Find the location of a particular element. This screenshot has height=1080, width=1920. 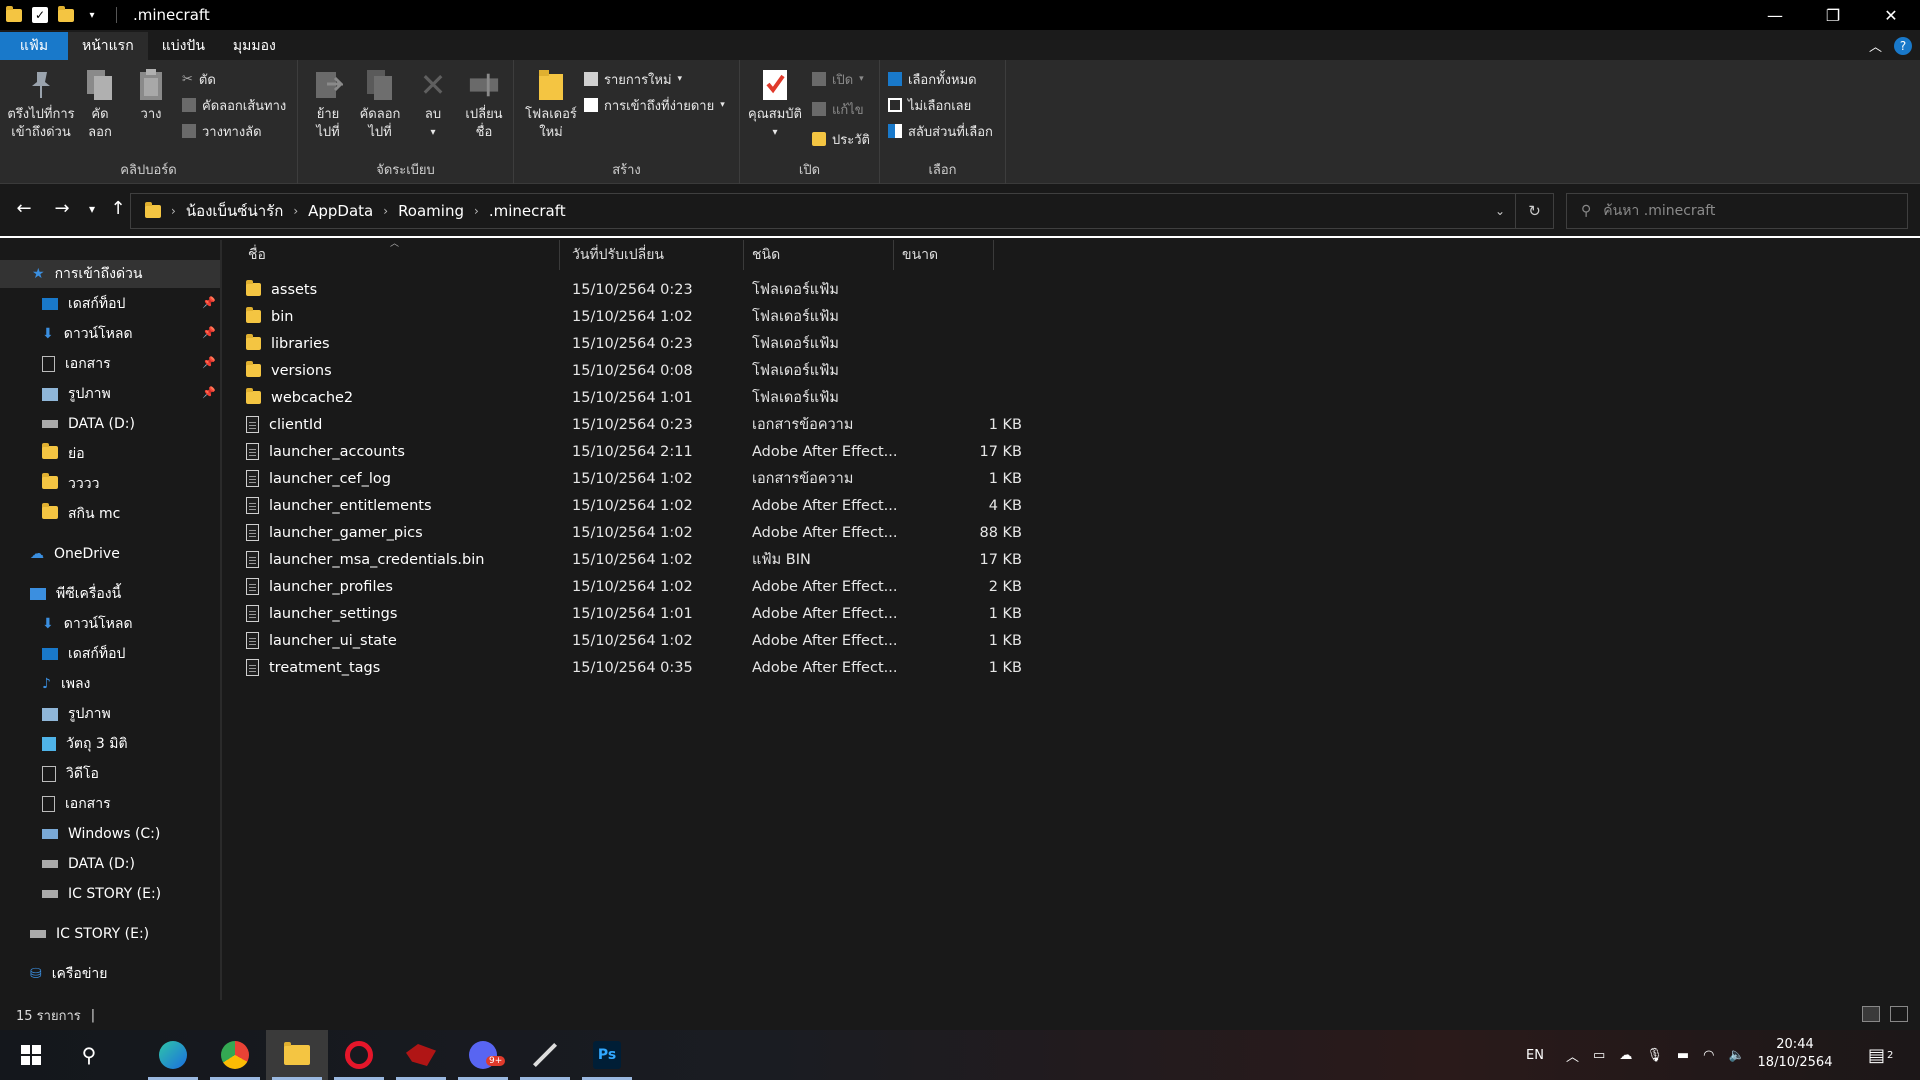

microphone-icon: 🎙 is located at coordinates (1654, 1055).